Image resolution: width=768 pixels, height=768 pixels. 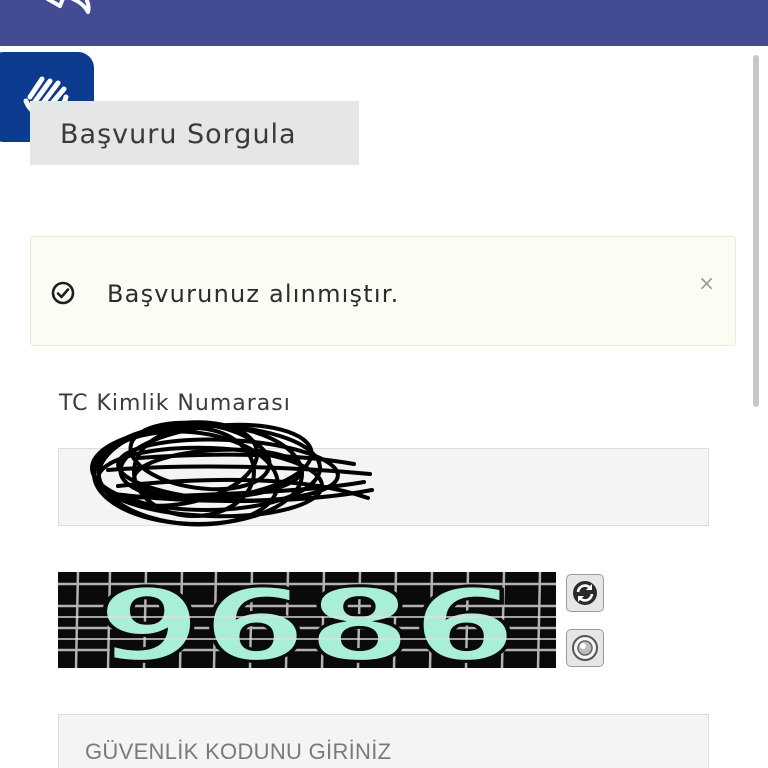 I want to click on security-code-input: GÜVENLİK KODUNU GİRİNİZ, so click(x=383, y=741).